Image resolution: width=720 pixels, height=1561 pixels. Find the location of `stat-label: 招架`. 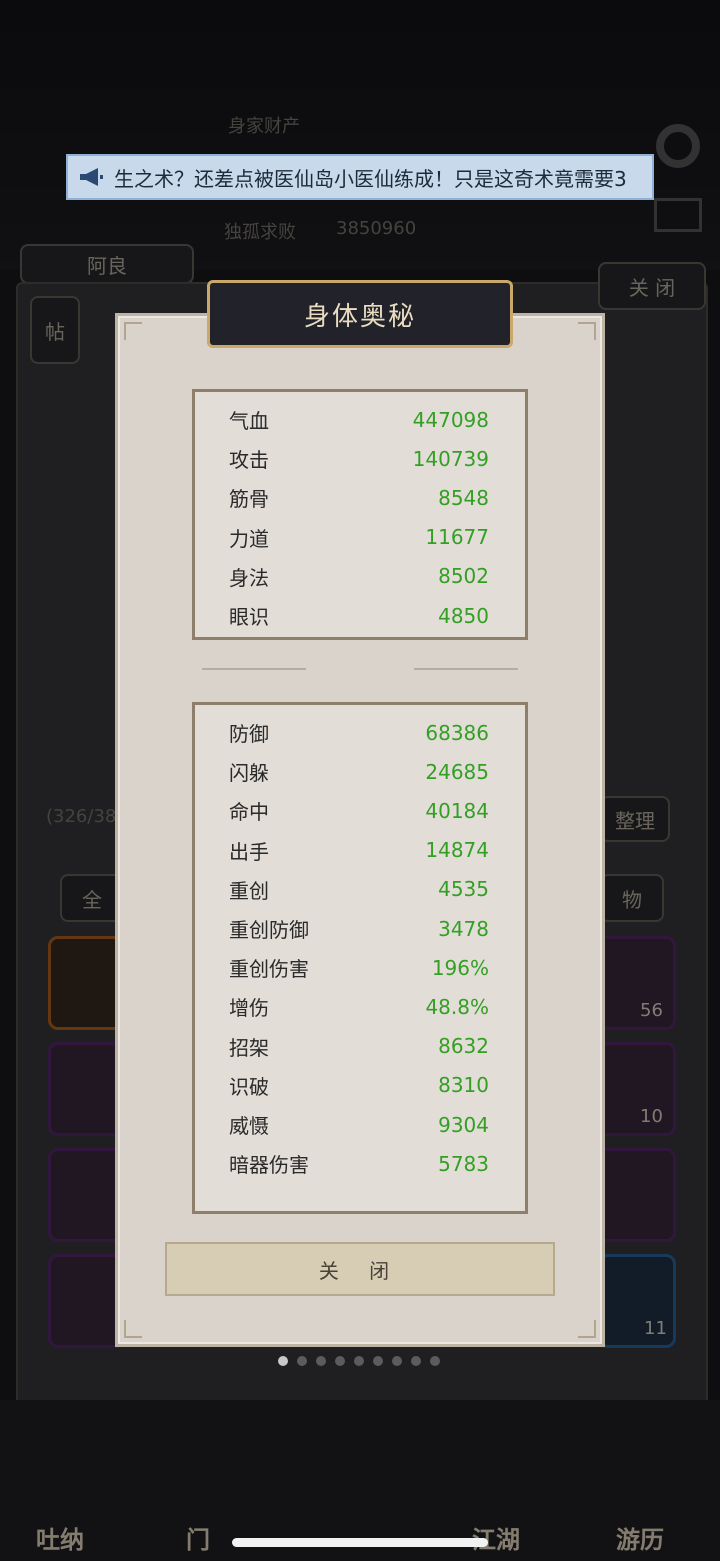

stat-label: 招架 is located at coordinates (249, 1047).